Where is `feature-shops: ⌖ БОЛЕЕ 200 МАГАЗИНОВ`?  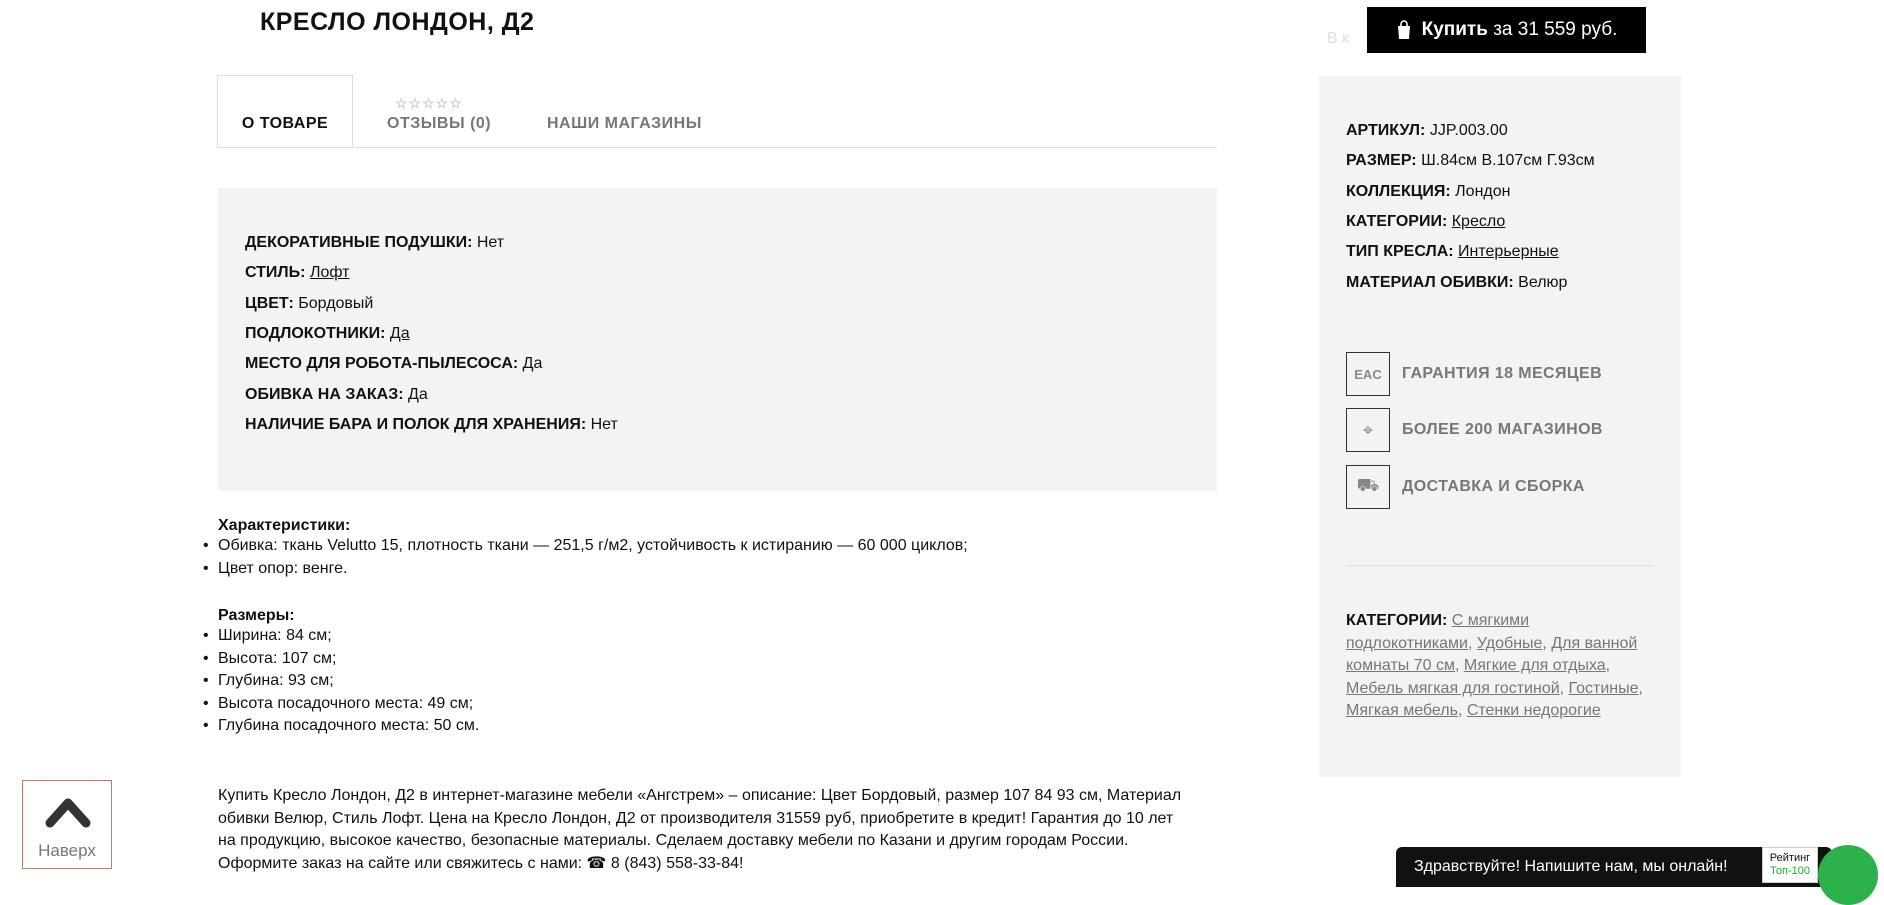 feature-shops: ⌖ БОЛЕЕ 200 МАГАЗИНОВ is located at coordinates (1474, 430).